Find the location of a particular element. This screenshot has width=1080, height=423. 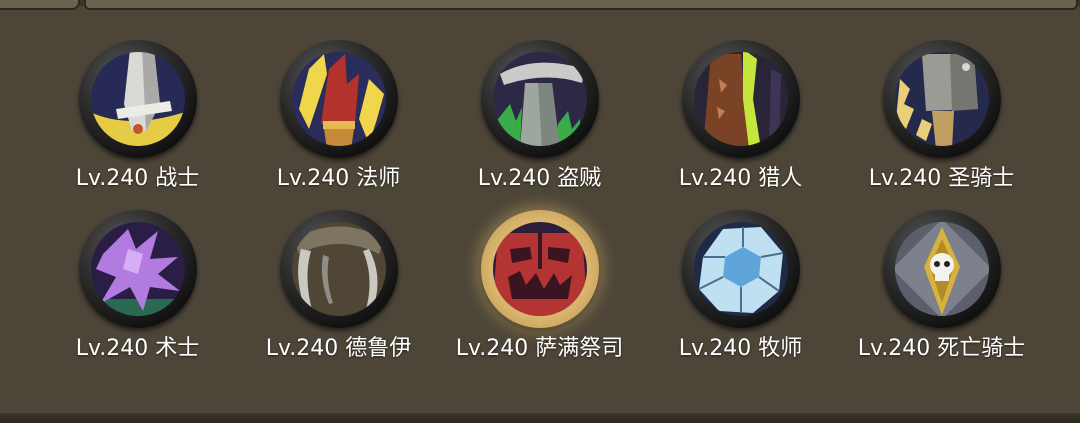

class-item-death-knight: Lv.240 死亡骑士 is located at coordinates (941, 295).